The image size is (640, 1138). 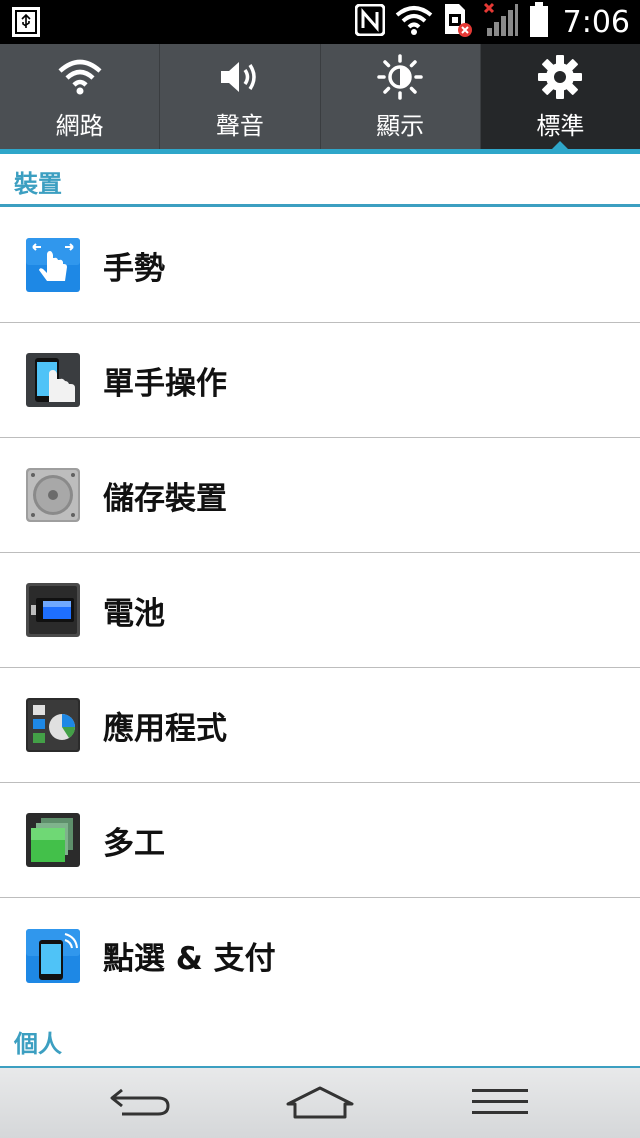 I want to click on back-button, so click(x=140, y=1104).